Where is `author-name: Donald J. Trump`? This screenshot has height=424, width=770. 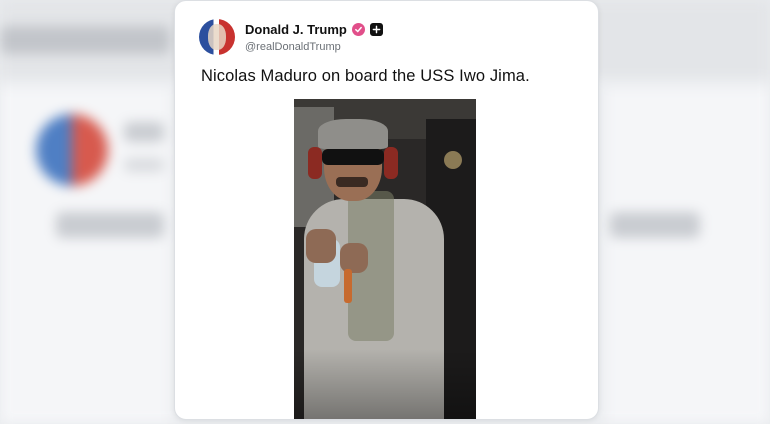 author-name: Donald J. Trump is located at coordinates (296, 29).